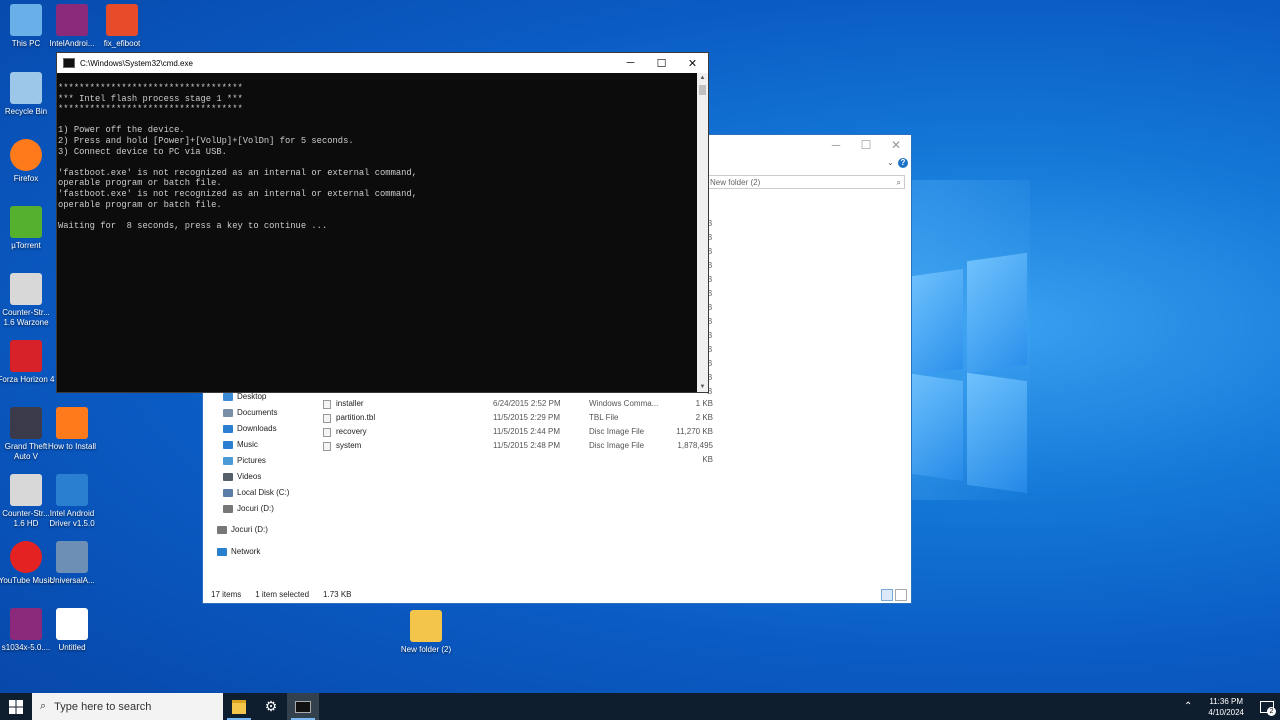 The image size is (1280, 720). I want to click on desktop-icon-6: Counter-Str... 1.6 Warzone, so click(28, 300).